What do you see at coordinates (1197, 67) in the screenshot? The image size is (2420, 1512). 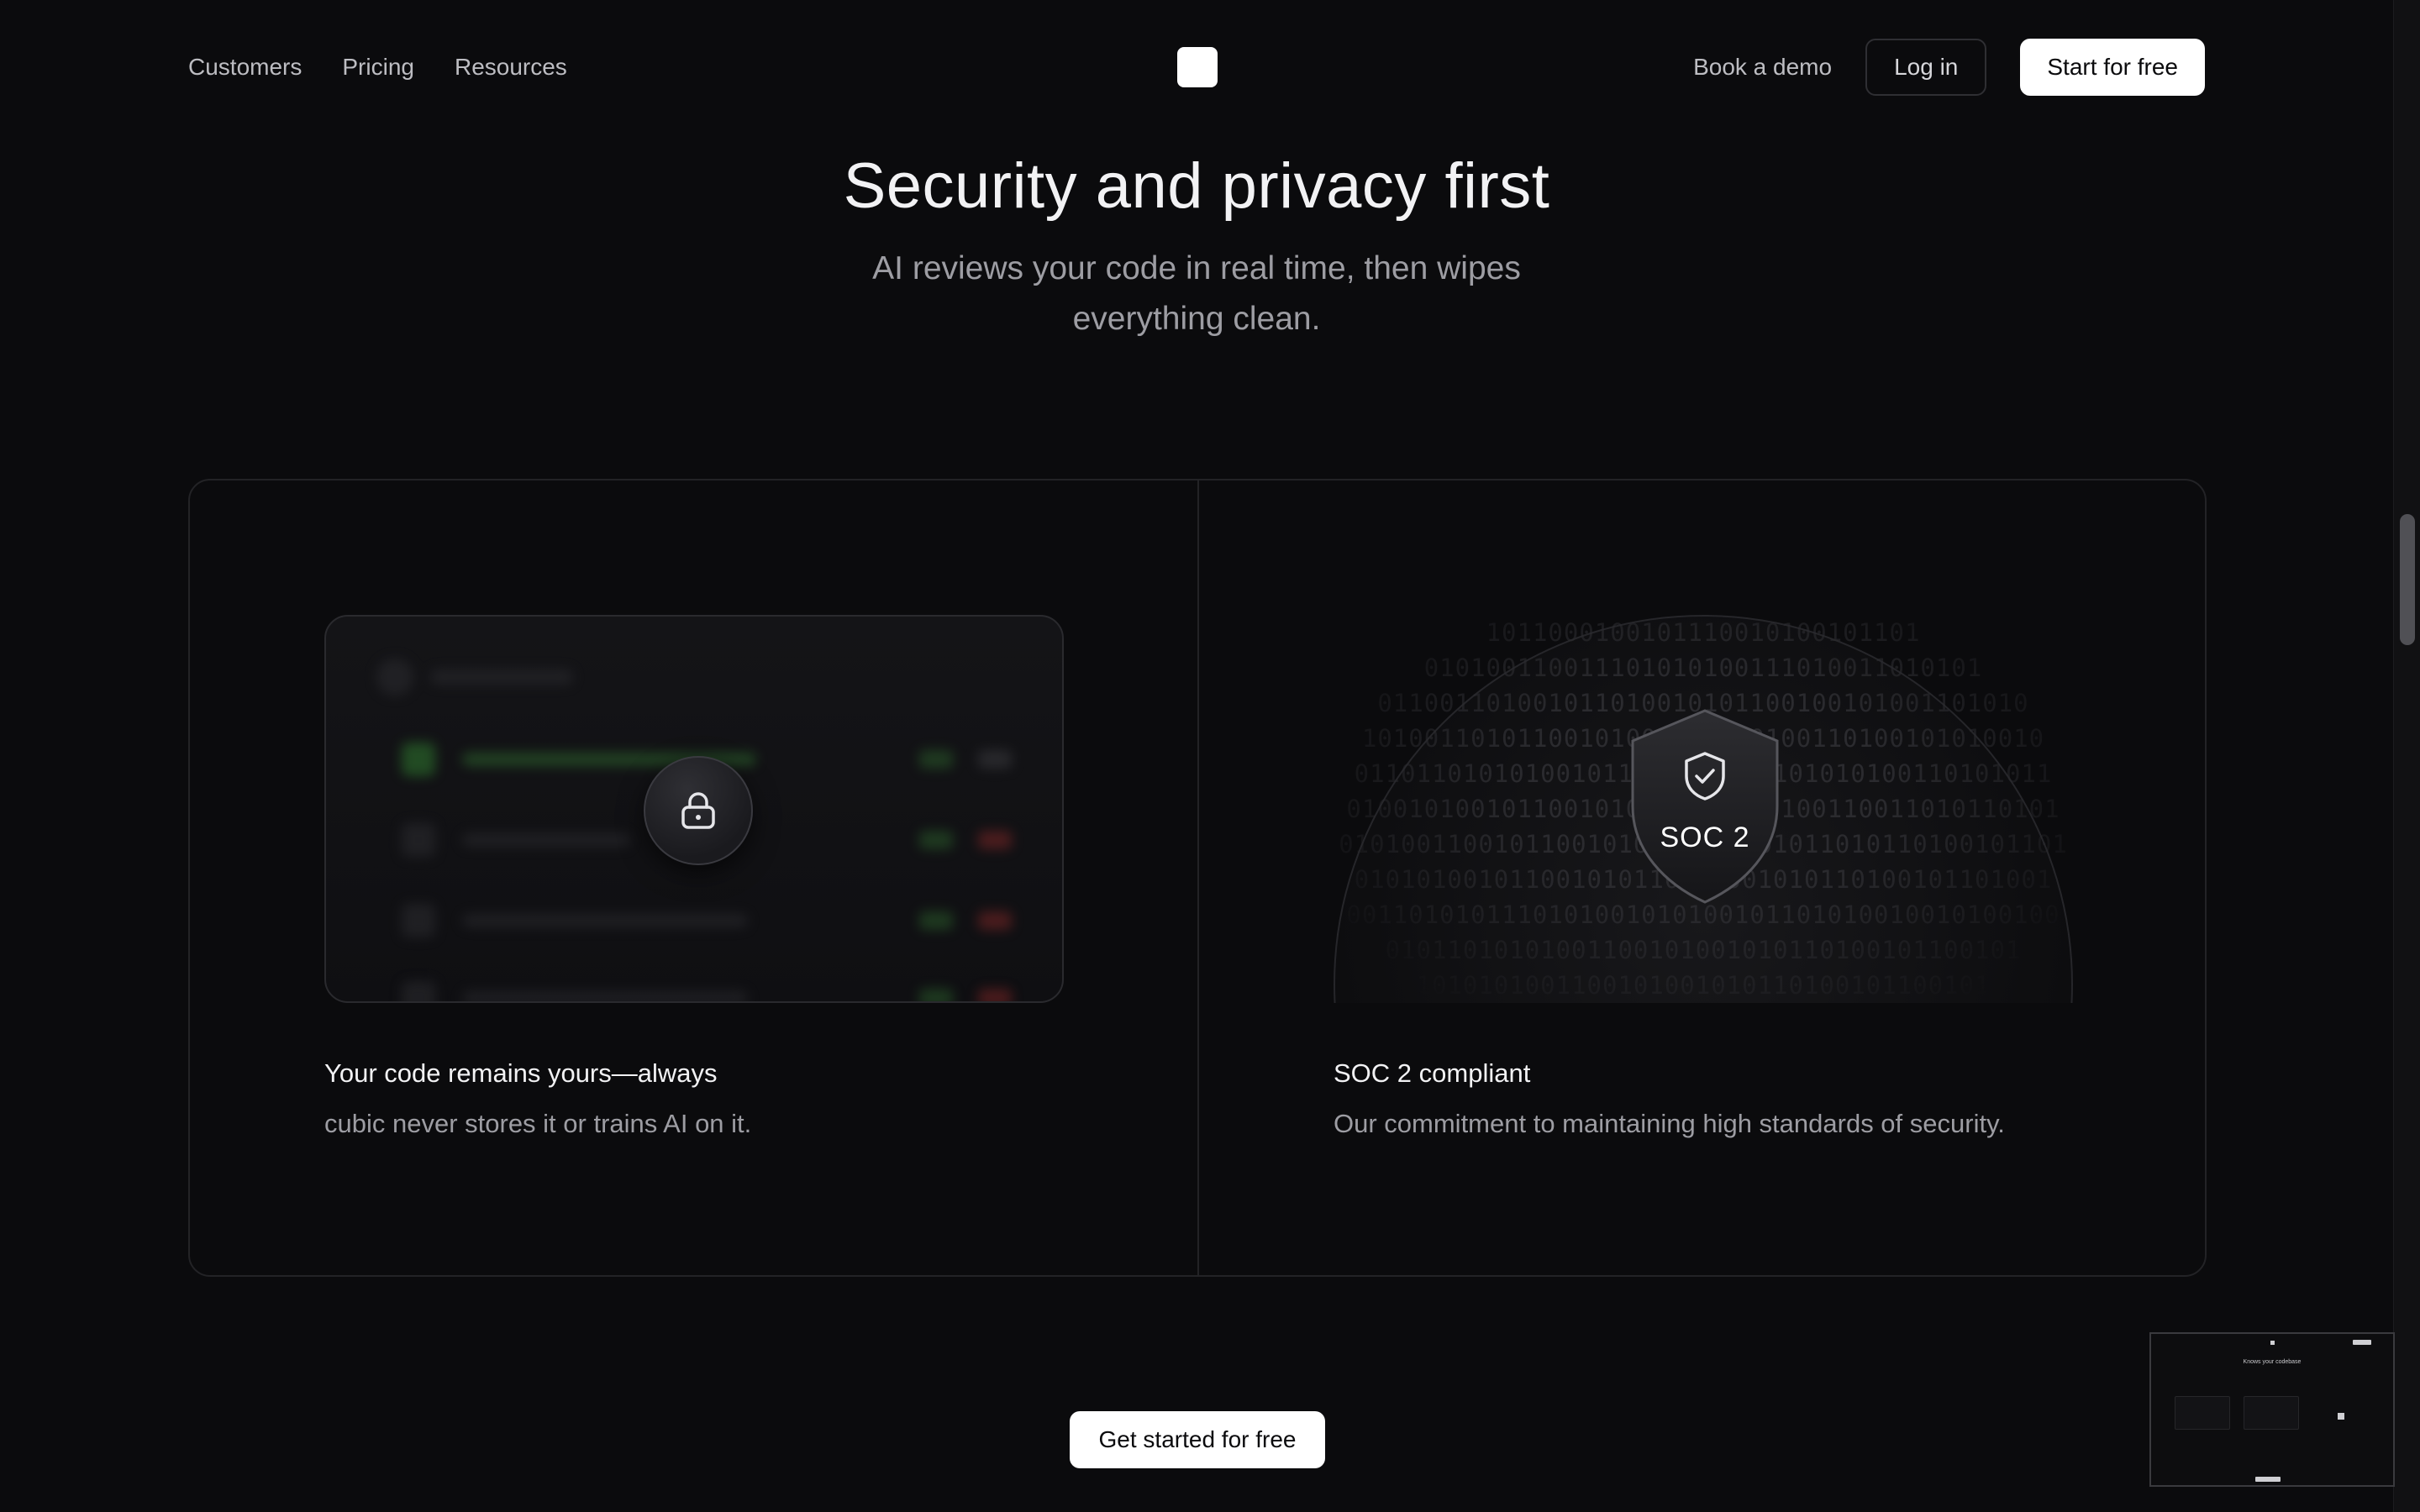 I see `logo` at bounding box center [1197, 67].